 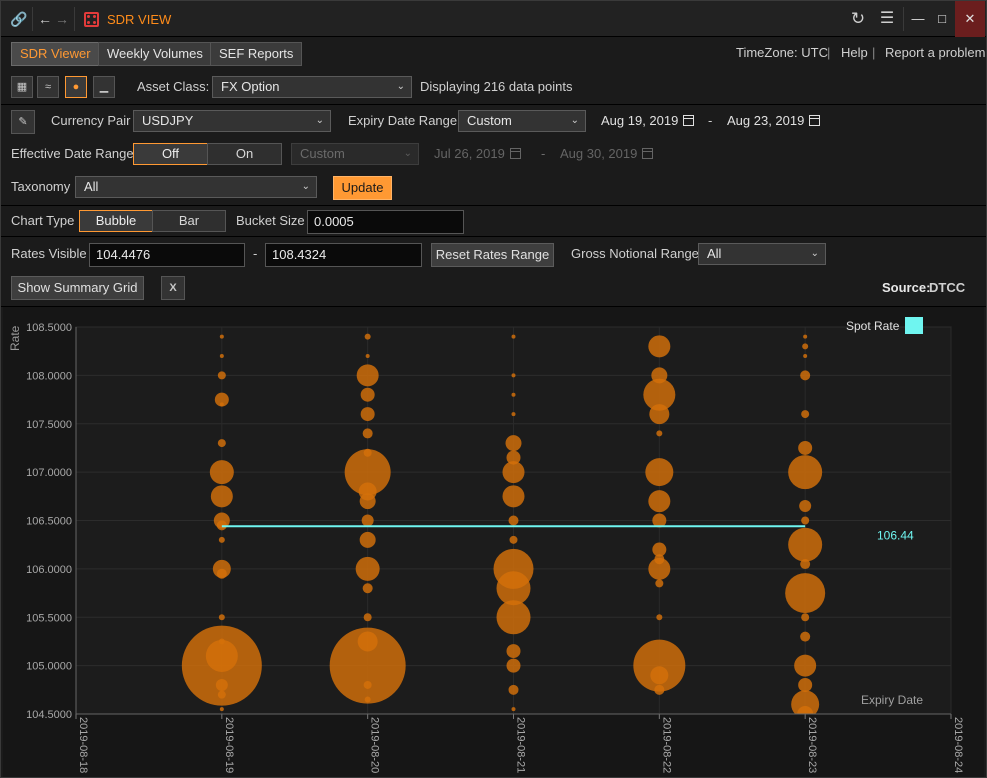 I want to click on asset-class-select: FX Option ⌄, so click(x=312, y=87).